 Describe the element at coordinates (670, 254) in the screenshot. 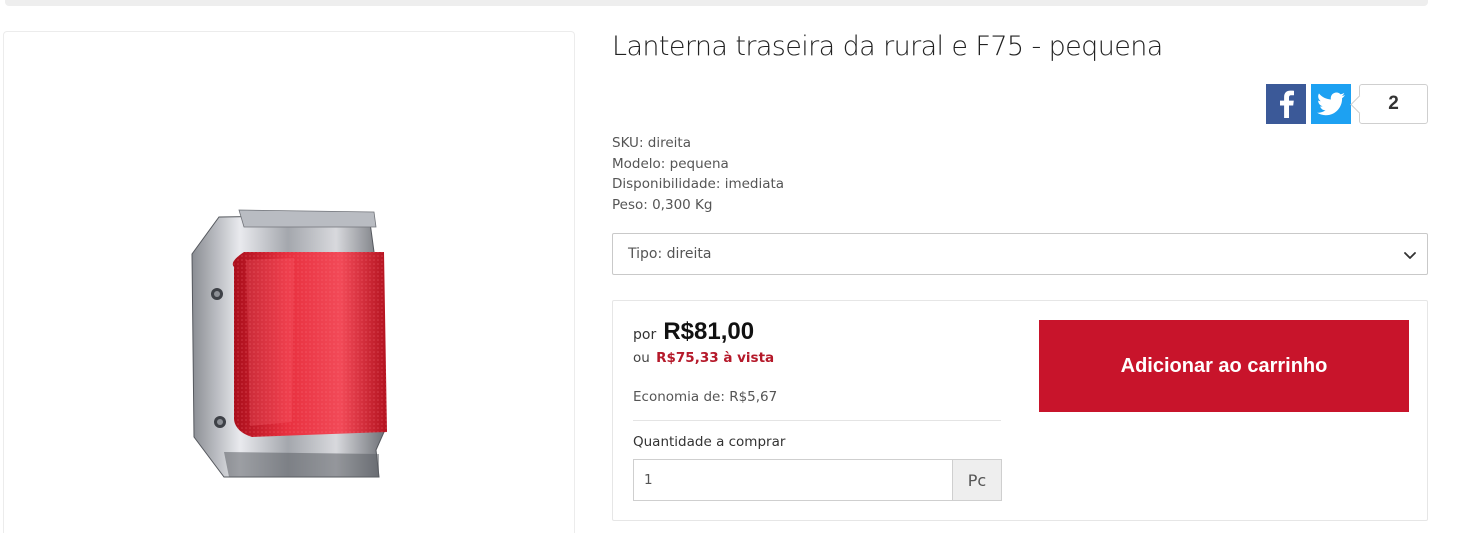

I see `variant-selected-value: Tipo: direita` at that location.